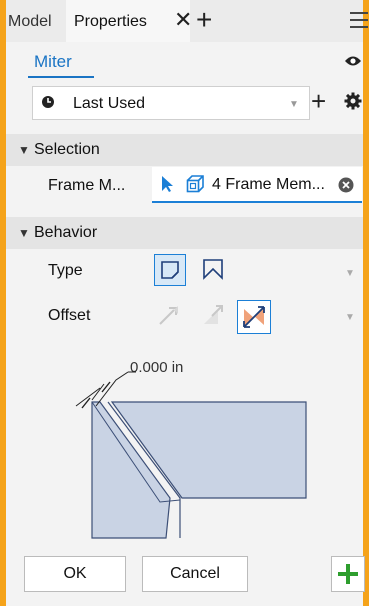 The image size is (369, 606). I want to click on tab-bar: Model Properties ✕ +, so click(187, 21).